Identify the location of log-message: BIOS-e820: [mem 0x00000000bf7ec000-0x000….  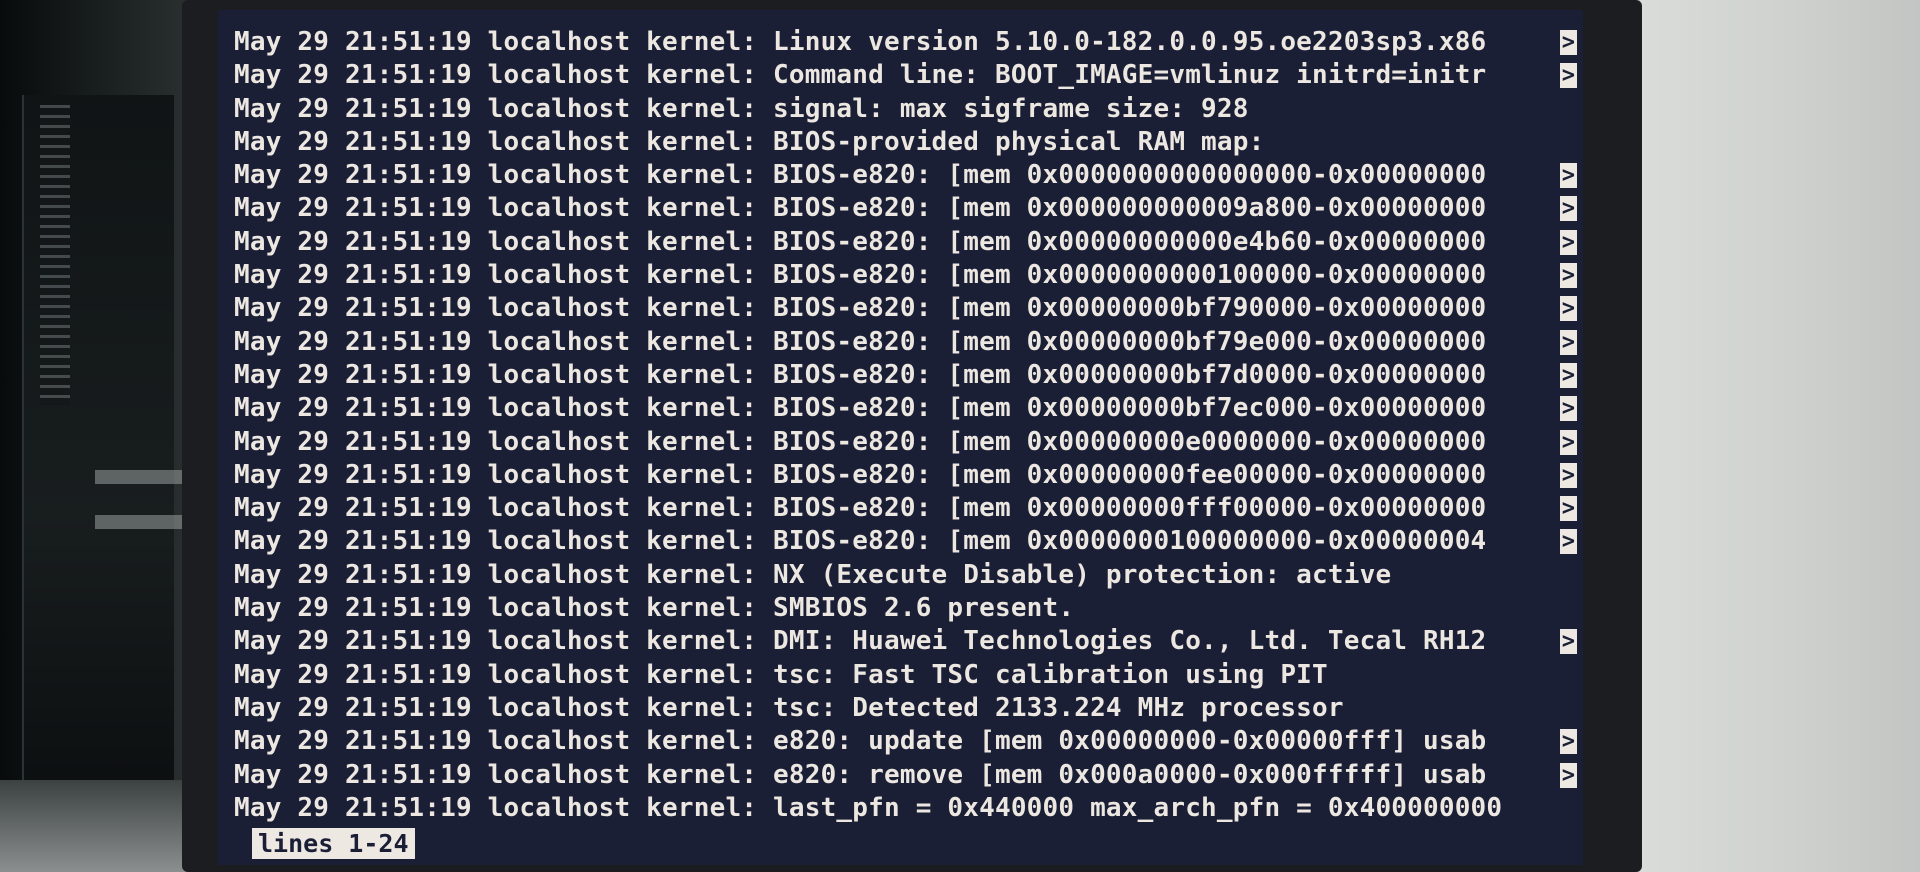
(1130, 408).